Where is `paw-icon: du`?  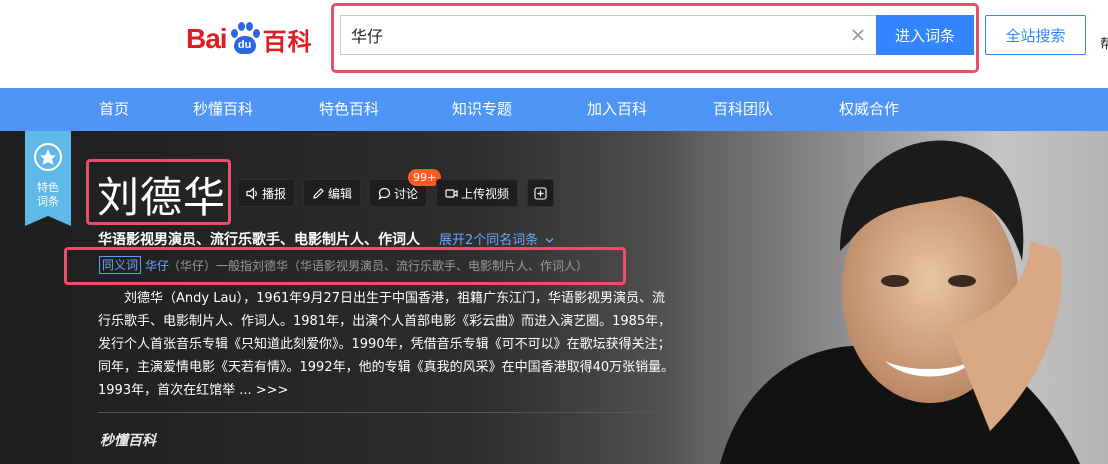
paw-icon: du is located at coordinates (245, 39).